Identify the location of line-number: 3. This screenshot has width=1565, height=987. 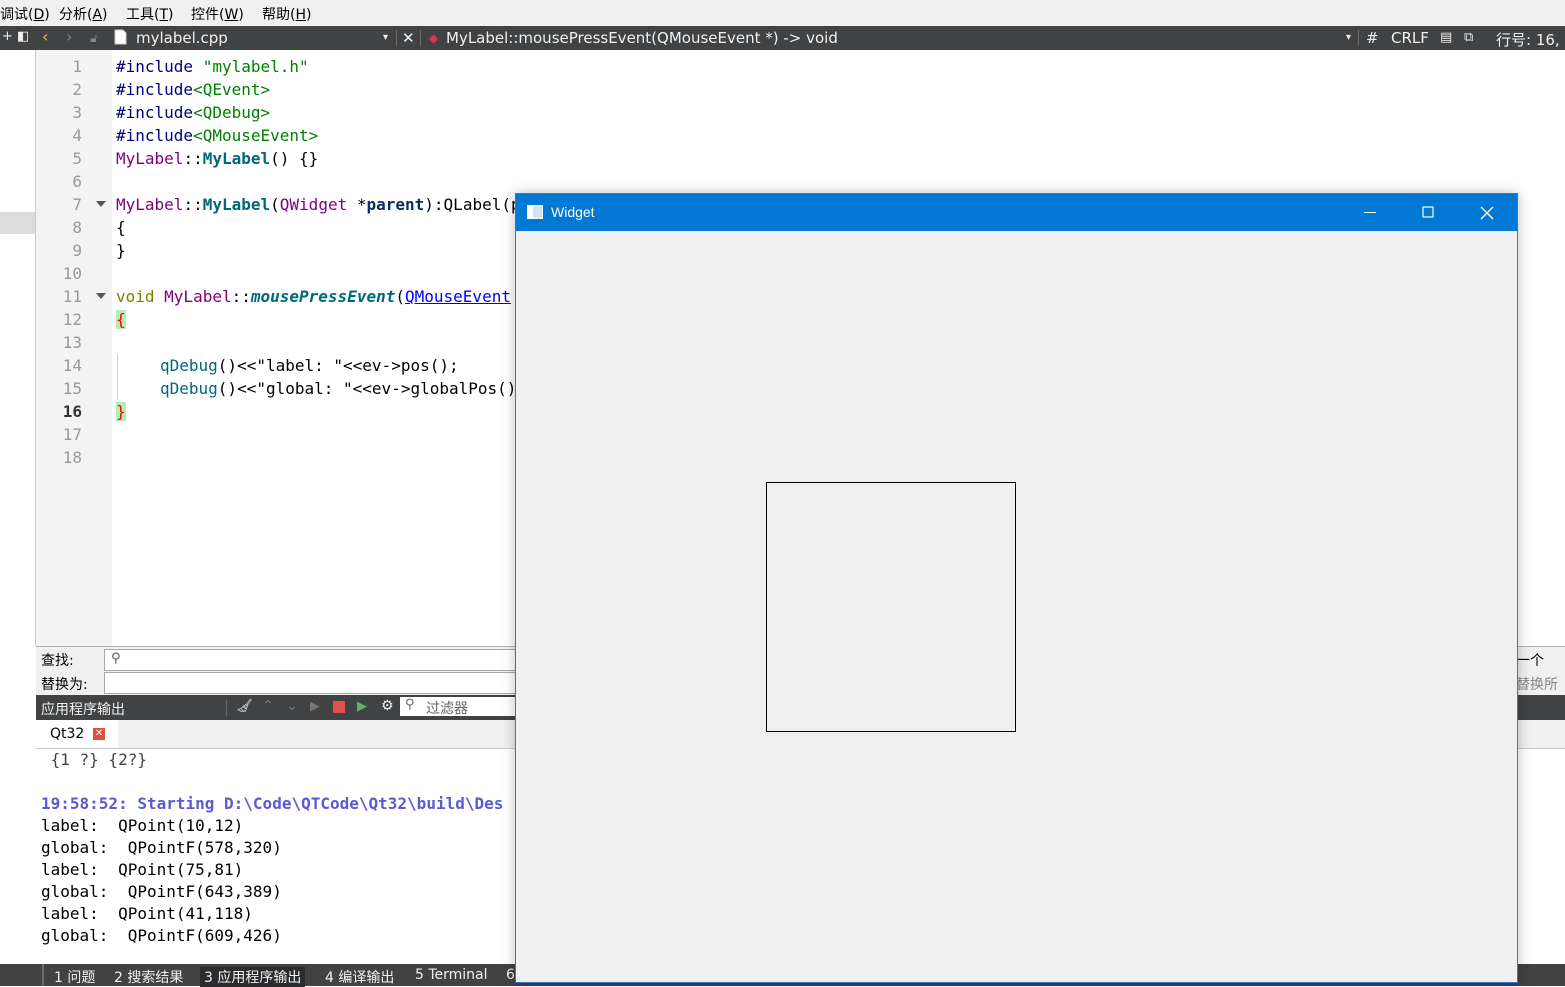
(77, 112).